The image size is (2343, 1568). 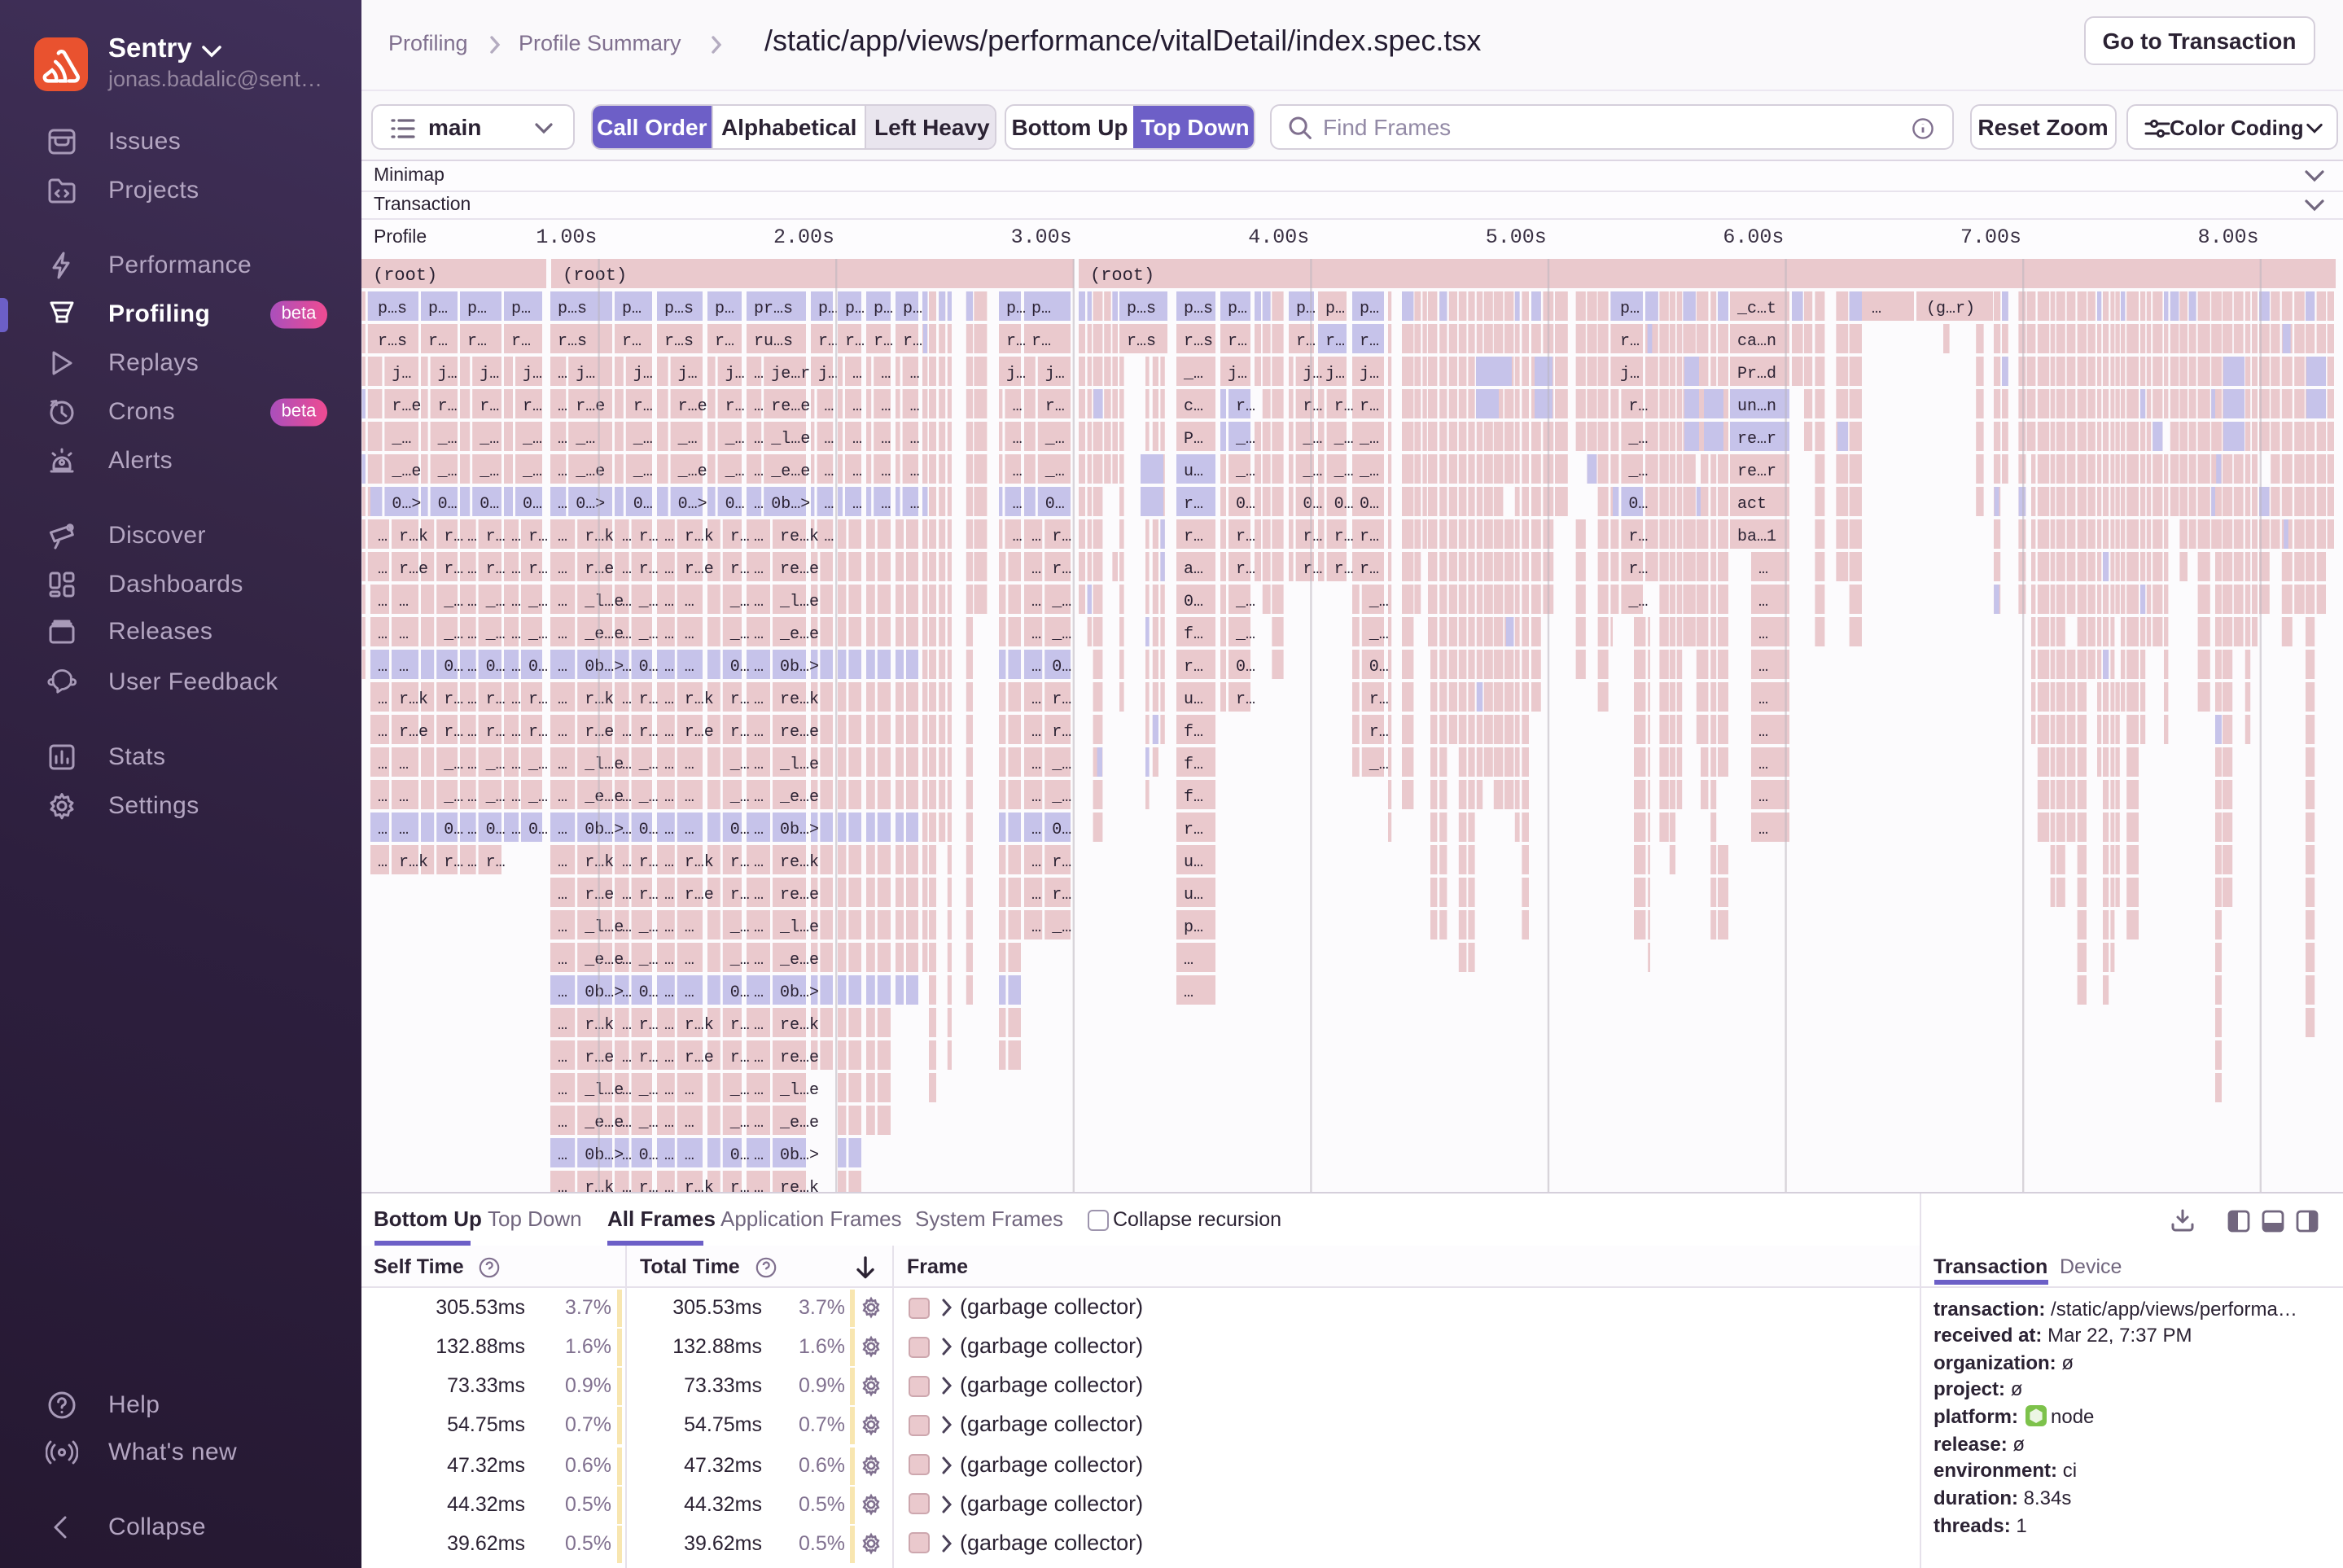 I want to click on svg-text: _e…e, so click(x=789, y=472).